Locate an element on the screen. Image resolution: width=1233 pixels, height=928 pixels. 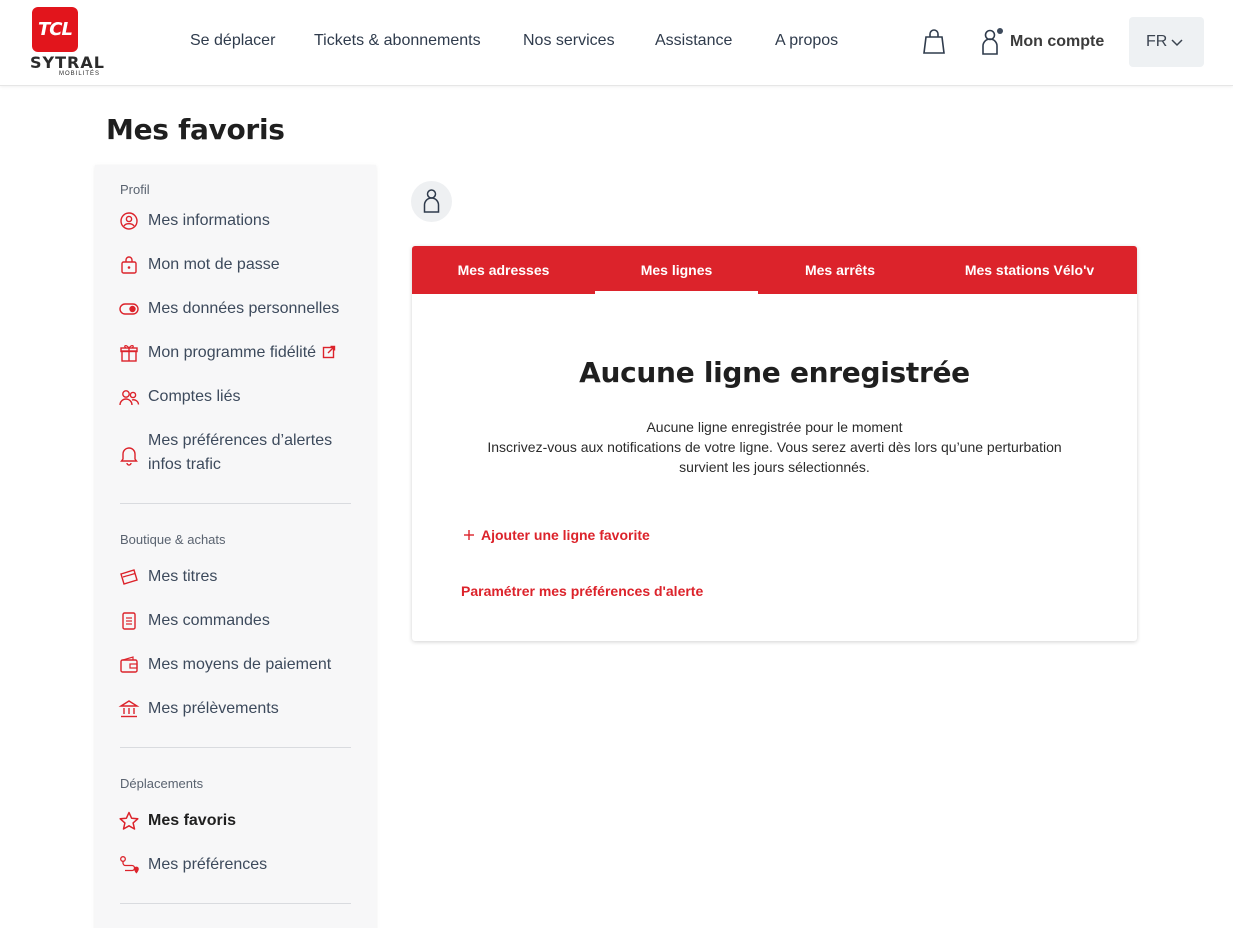
sidebar-item-label: Mes commandes is located at coordinates (209, 620).